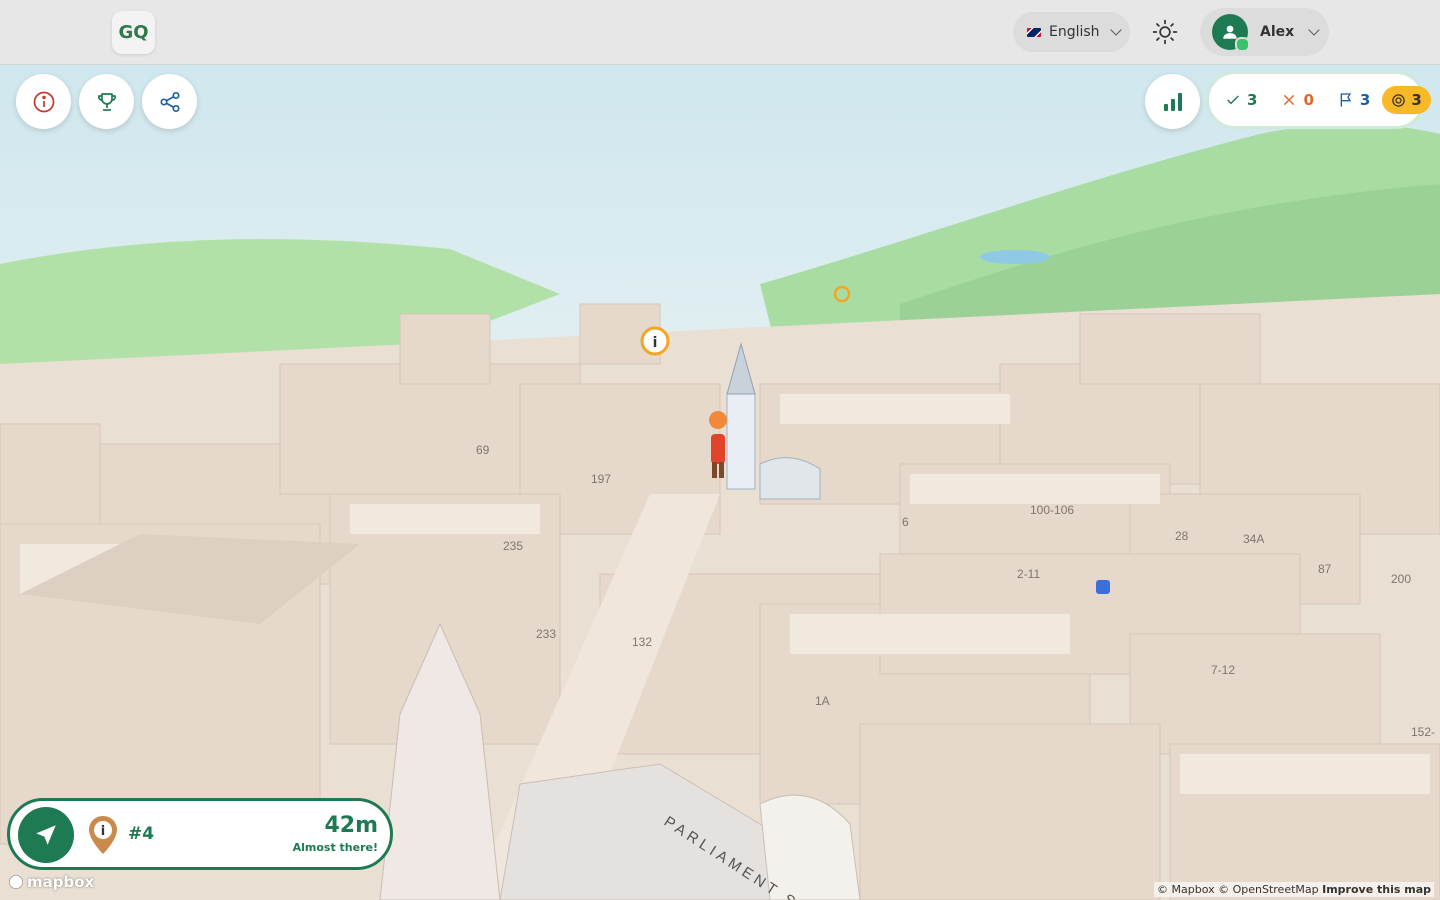  What do you see at coordinates (1233, 100) in the screenshot?
I see `check-icon` at bounding box center [1233, 100].